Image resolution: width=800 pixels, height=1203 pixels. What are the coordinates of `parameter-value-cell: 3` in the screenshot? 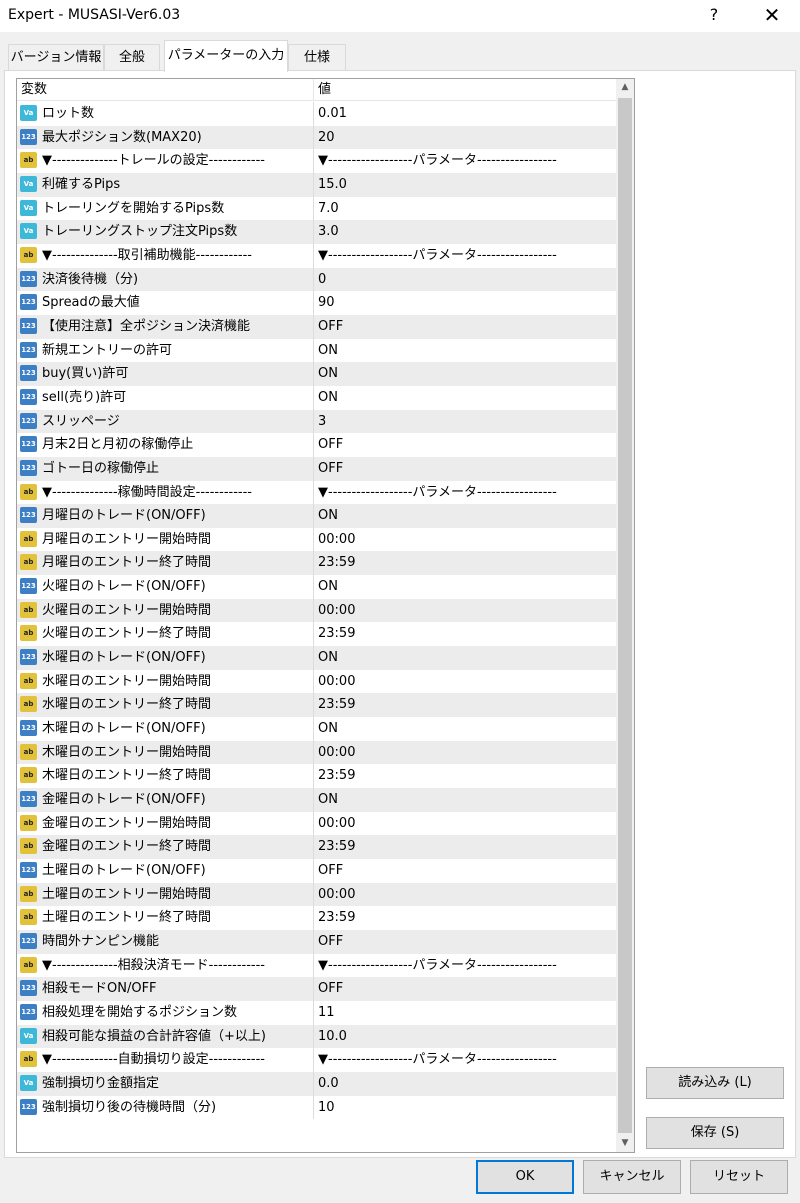 It's located at (465, 422).